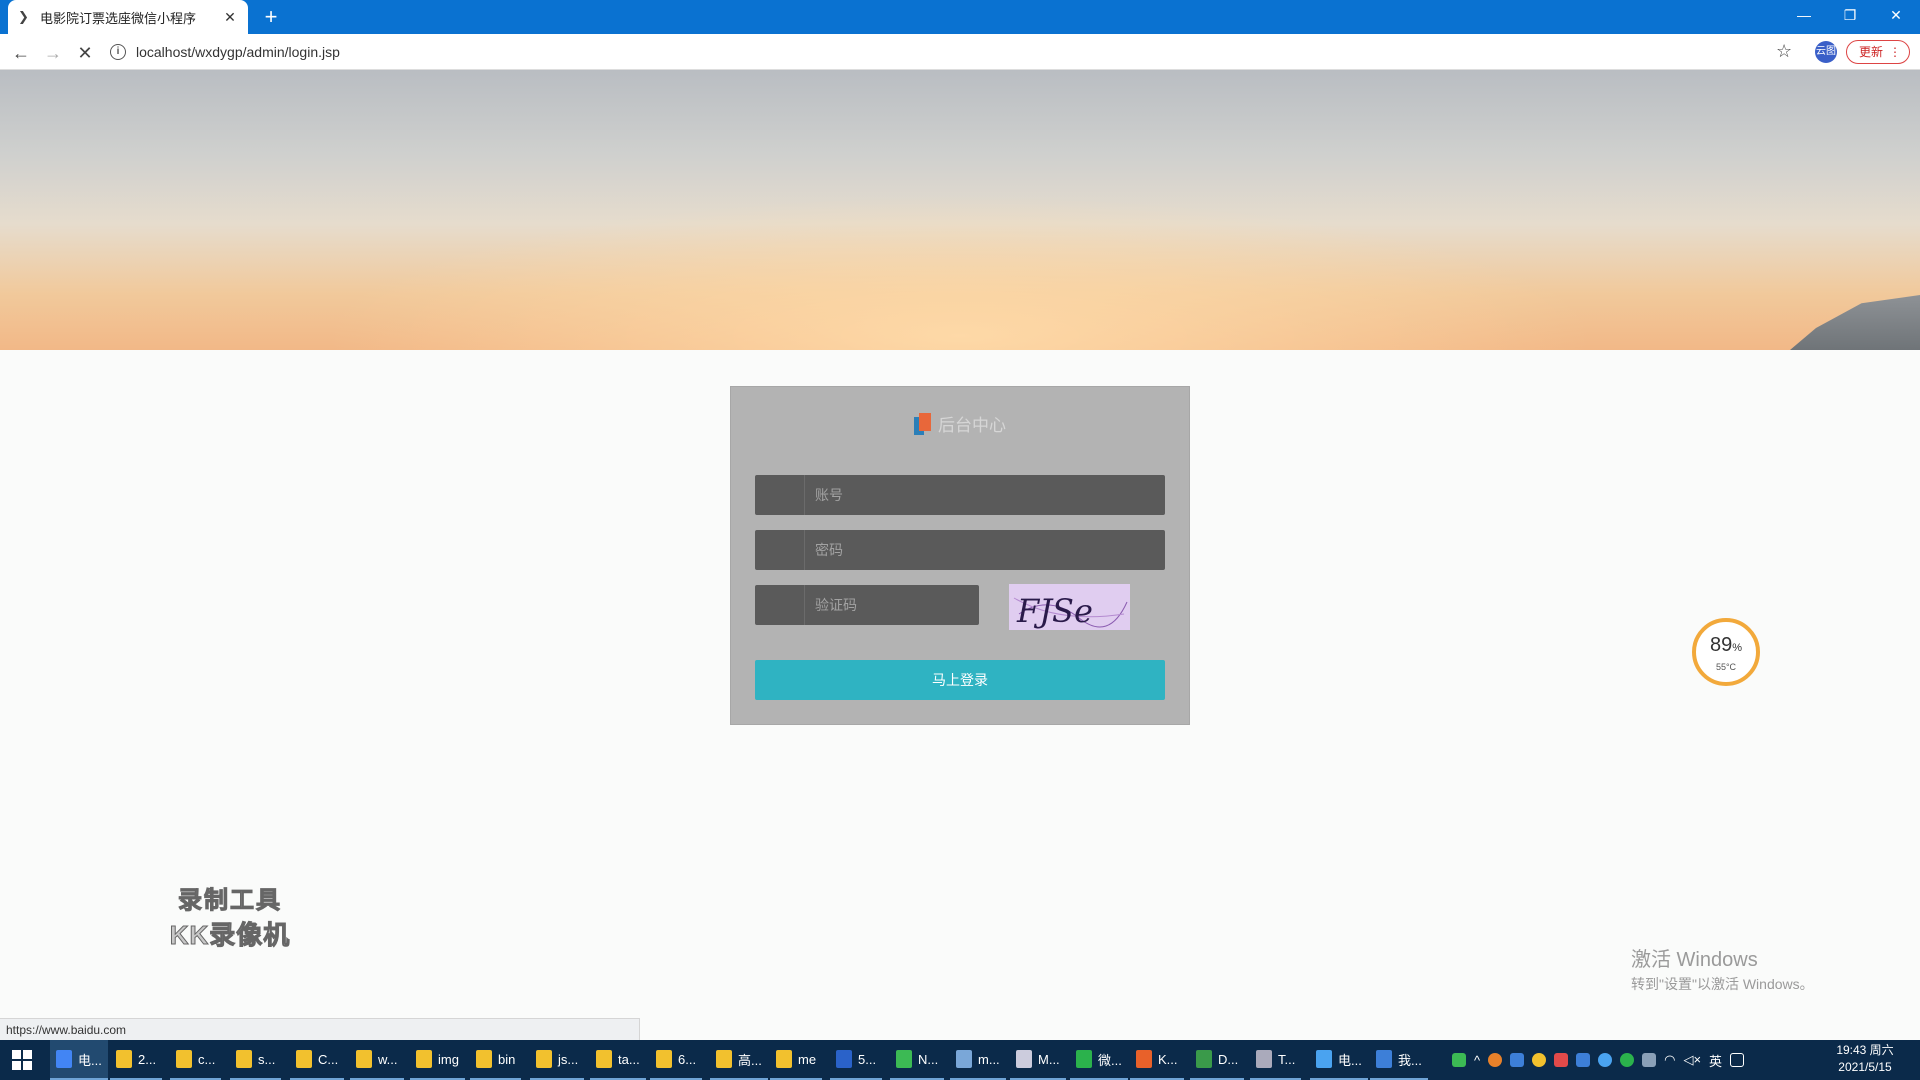 The image size is (1920, 1080). I want to click on address-bar: i localhost/wxdygp/admin/login.jsp, so click(950, 52).